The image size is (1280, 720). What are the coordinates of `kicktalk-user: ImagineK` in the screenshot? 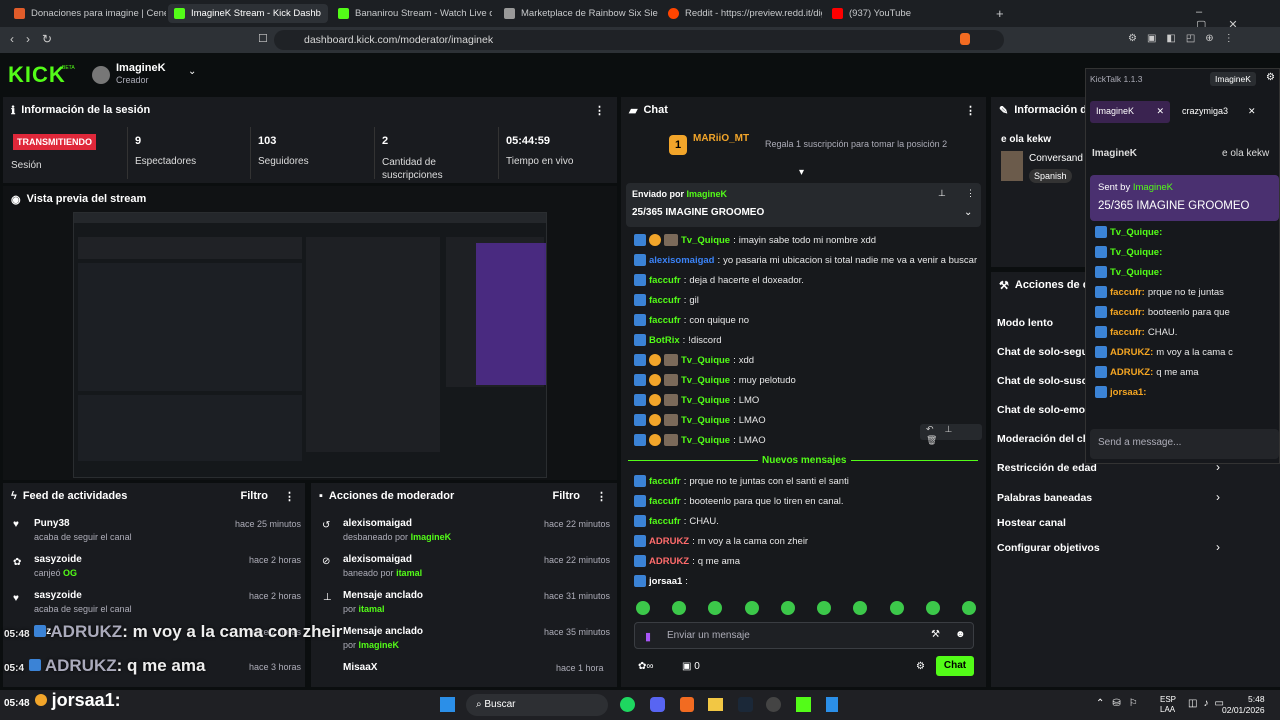 It's located at (1233, 79).